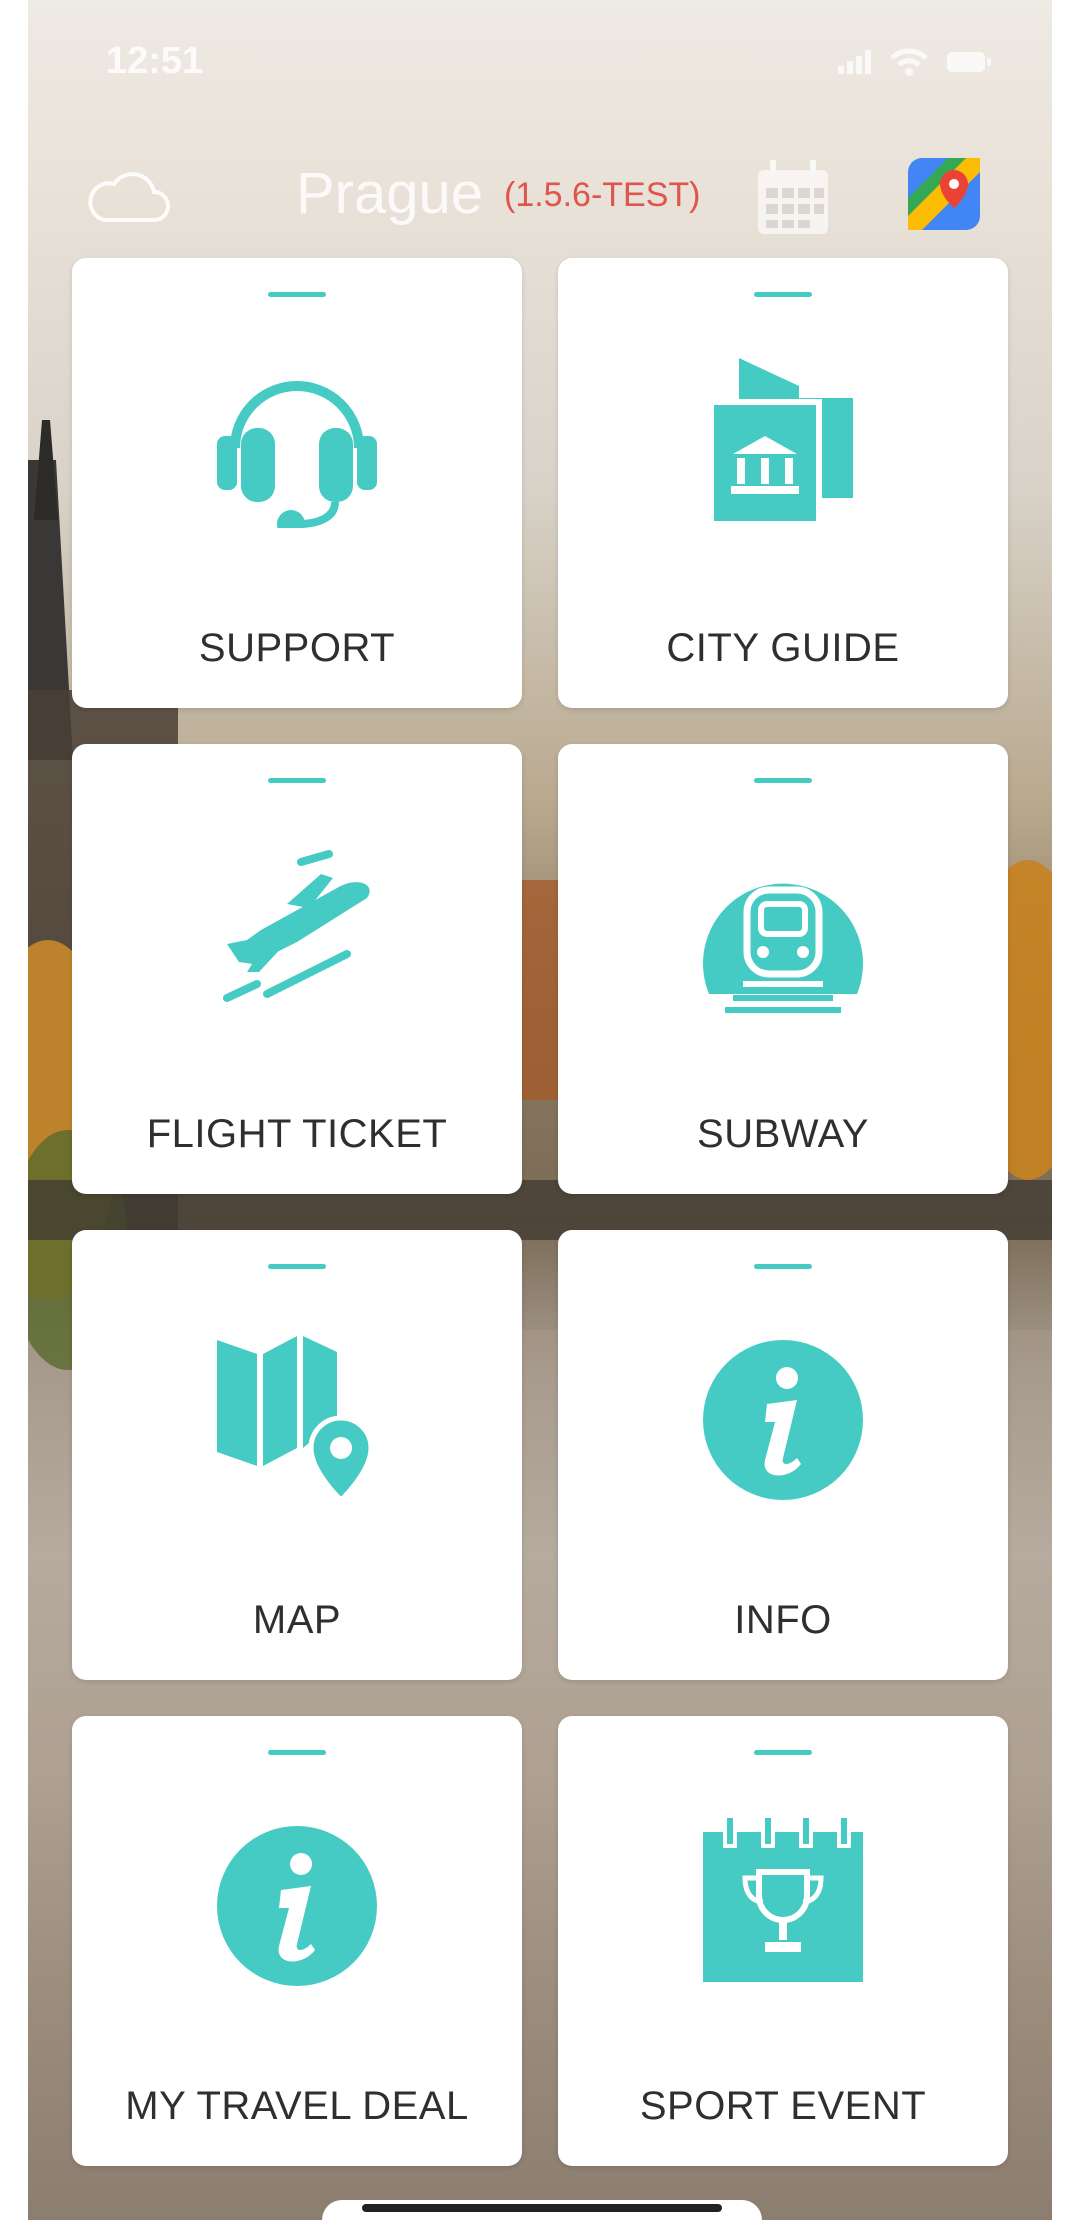 Image resolution: width=1080 pixels, height=2220 pixels. I want to click on wifi-icon, so click(909, 62).